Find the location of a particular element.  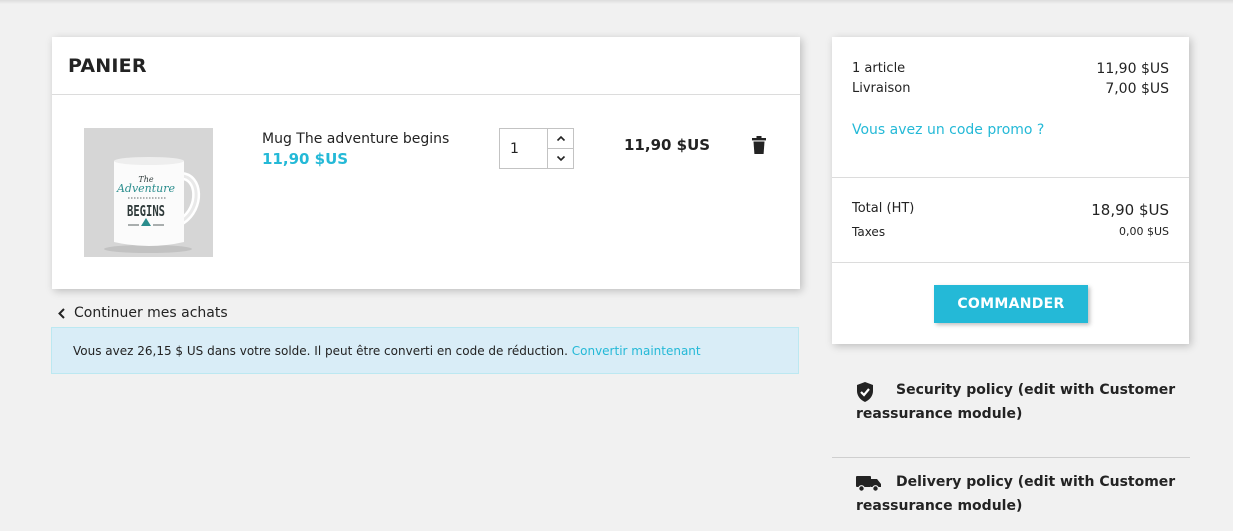

quantity-increase-button is located at coordinates (561, 139).